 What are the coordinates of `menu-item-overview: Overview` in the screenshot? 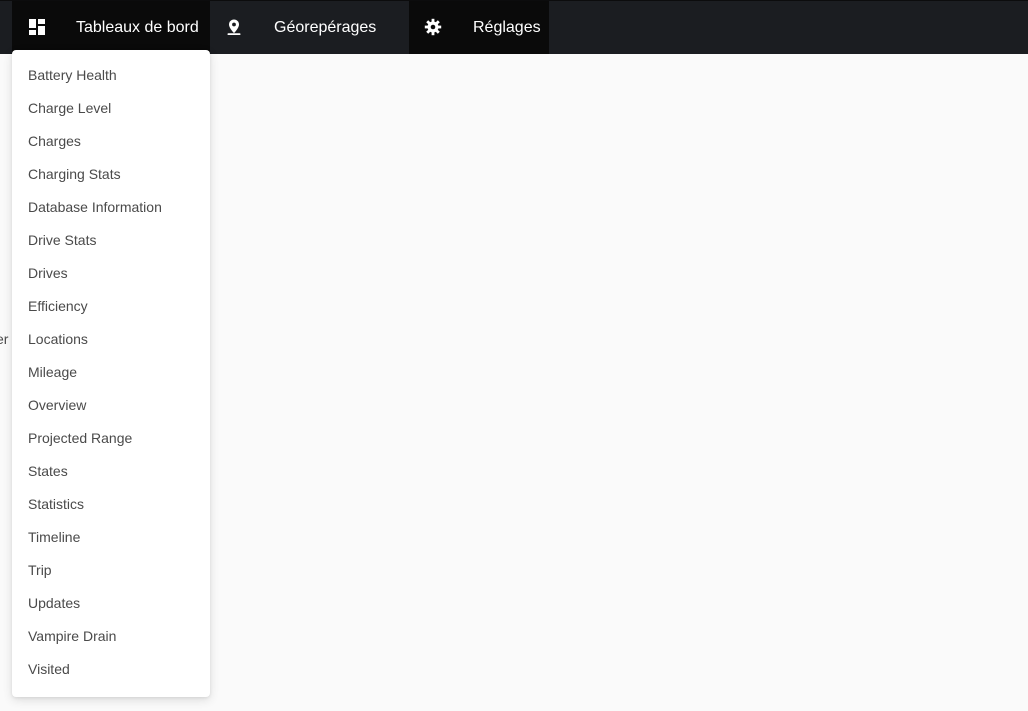 It's located at (111, 405).